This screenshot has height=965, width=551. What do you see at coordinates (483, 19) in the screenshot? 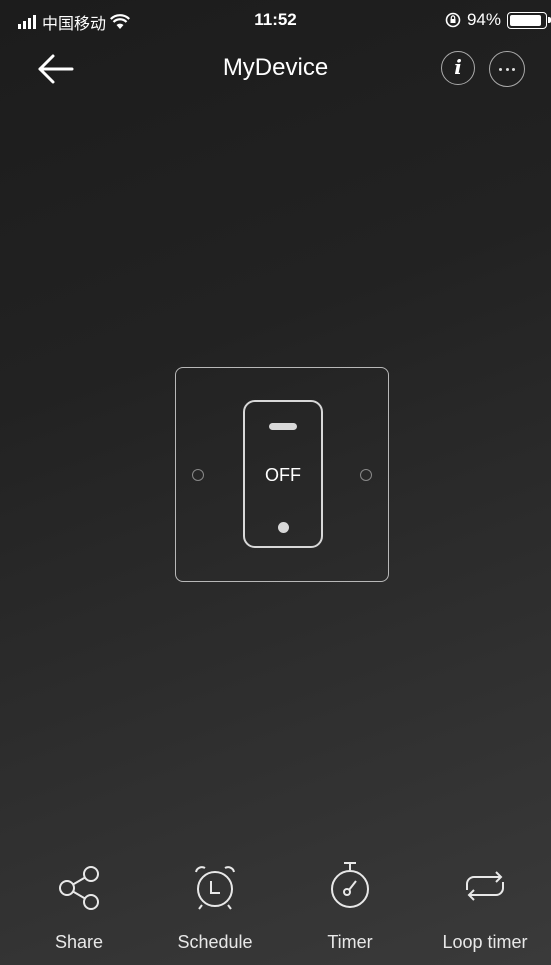
I see `battery-percent: 94%` at bounding box center [483, 19].